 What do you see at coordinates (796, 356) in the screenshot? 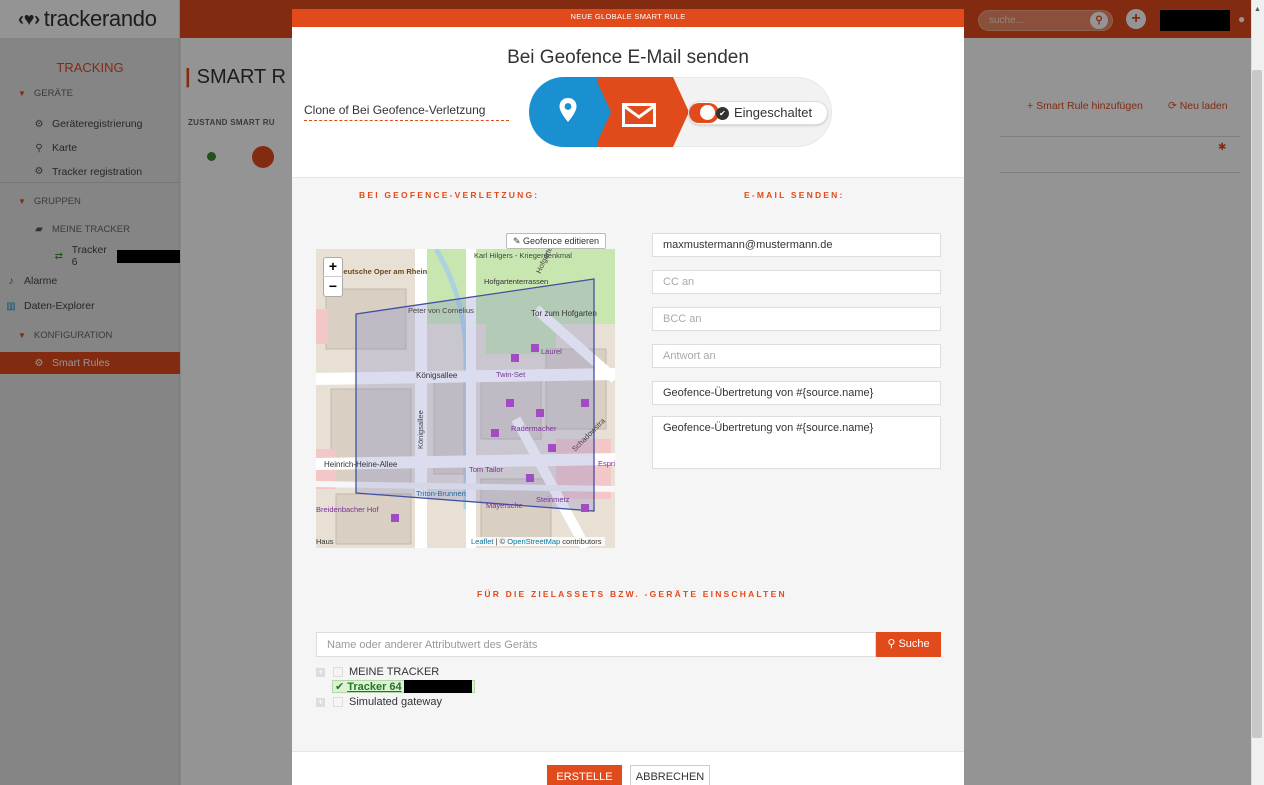
I see `email-reply-to-field: Antwort an` at bounding box center [796, 356].